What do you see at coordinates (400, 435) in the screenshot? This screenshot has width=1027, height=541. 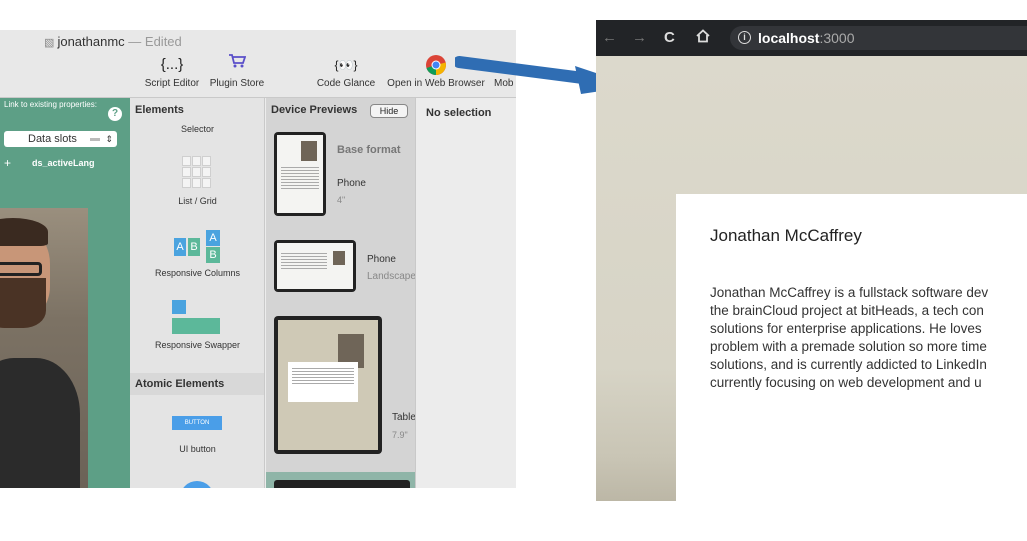 I see `device-size-7-9in: 7.9"` at bounding box center [400, 435].